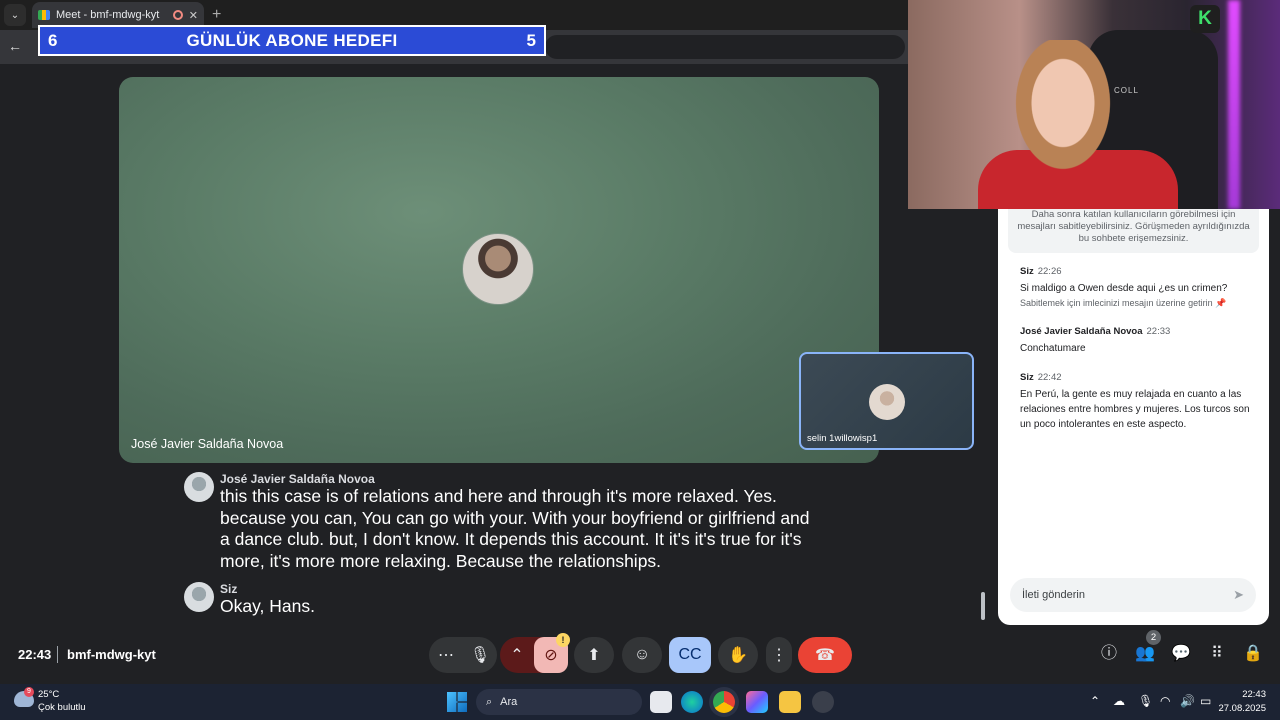  Describe the element at coordinates (1244, 694) in the screenshot. I see `clock-time: 22:43` at that location.